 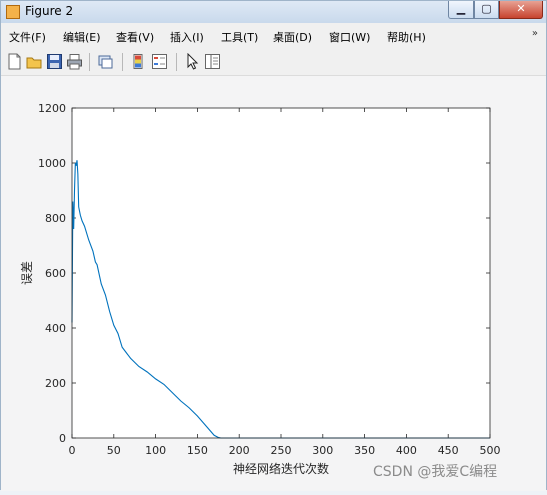 What do you see at coordinates (187, 37) in the screenshot?
I see `menu-insert: 插入(I)` at bounding box center [187, 37].